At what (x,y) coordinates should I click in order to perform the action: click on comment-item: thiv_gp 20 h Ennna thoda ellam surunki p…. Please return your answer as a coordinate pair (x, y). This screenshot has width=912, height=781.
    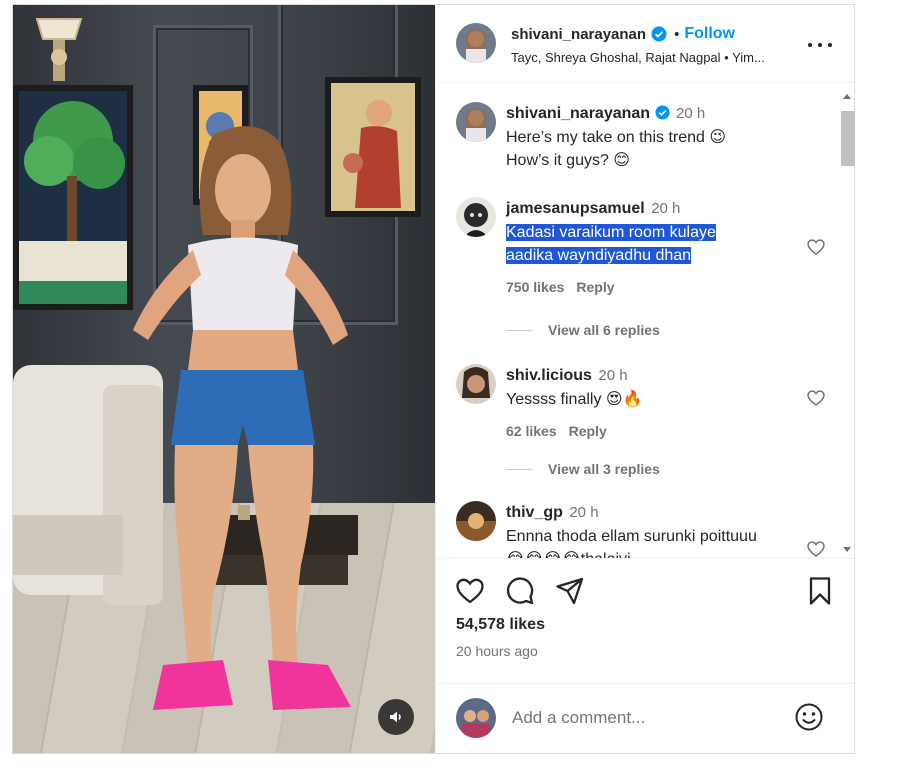
    Looking at the image, I should click on (641, 529).